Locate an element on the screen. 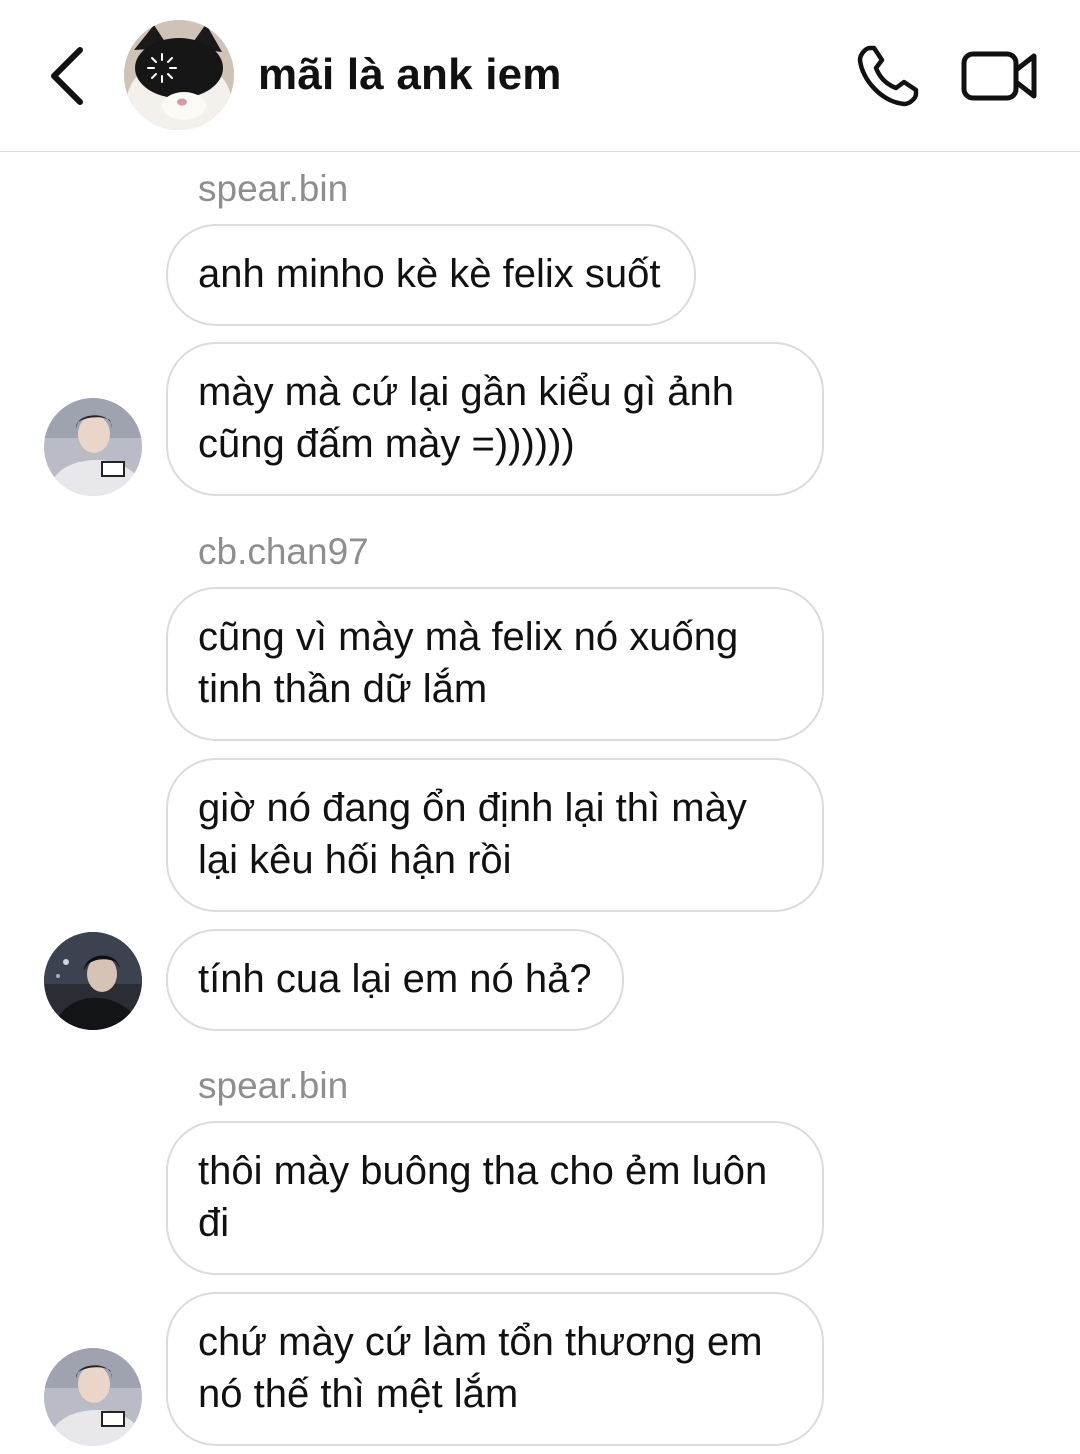 This screenshot has height=1454, width=1080. voice-call-button is located at coordinates (888, 76).